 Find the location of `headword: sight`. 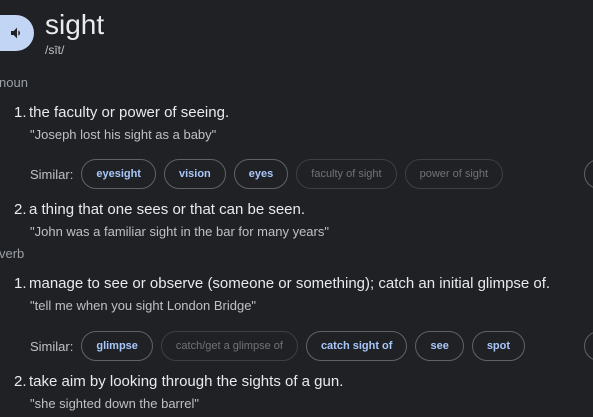

headword: sight is located at coordinates (75, 24).